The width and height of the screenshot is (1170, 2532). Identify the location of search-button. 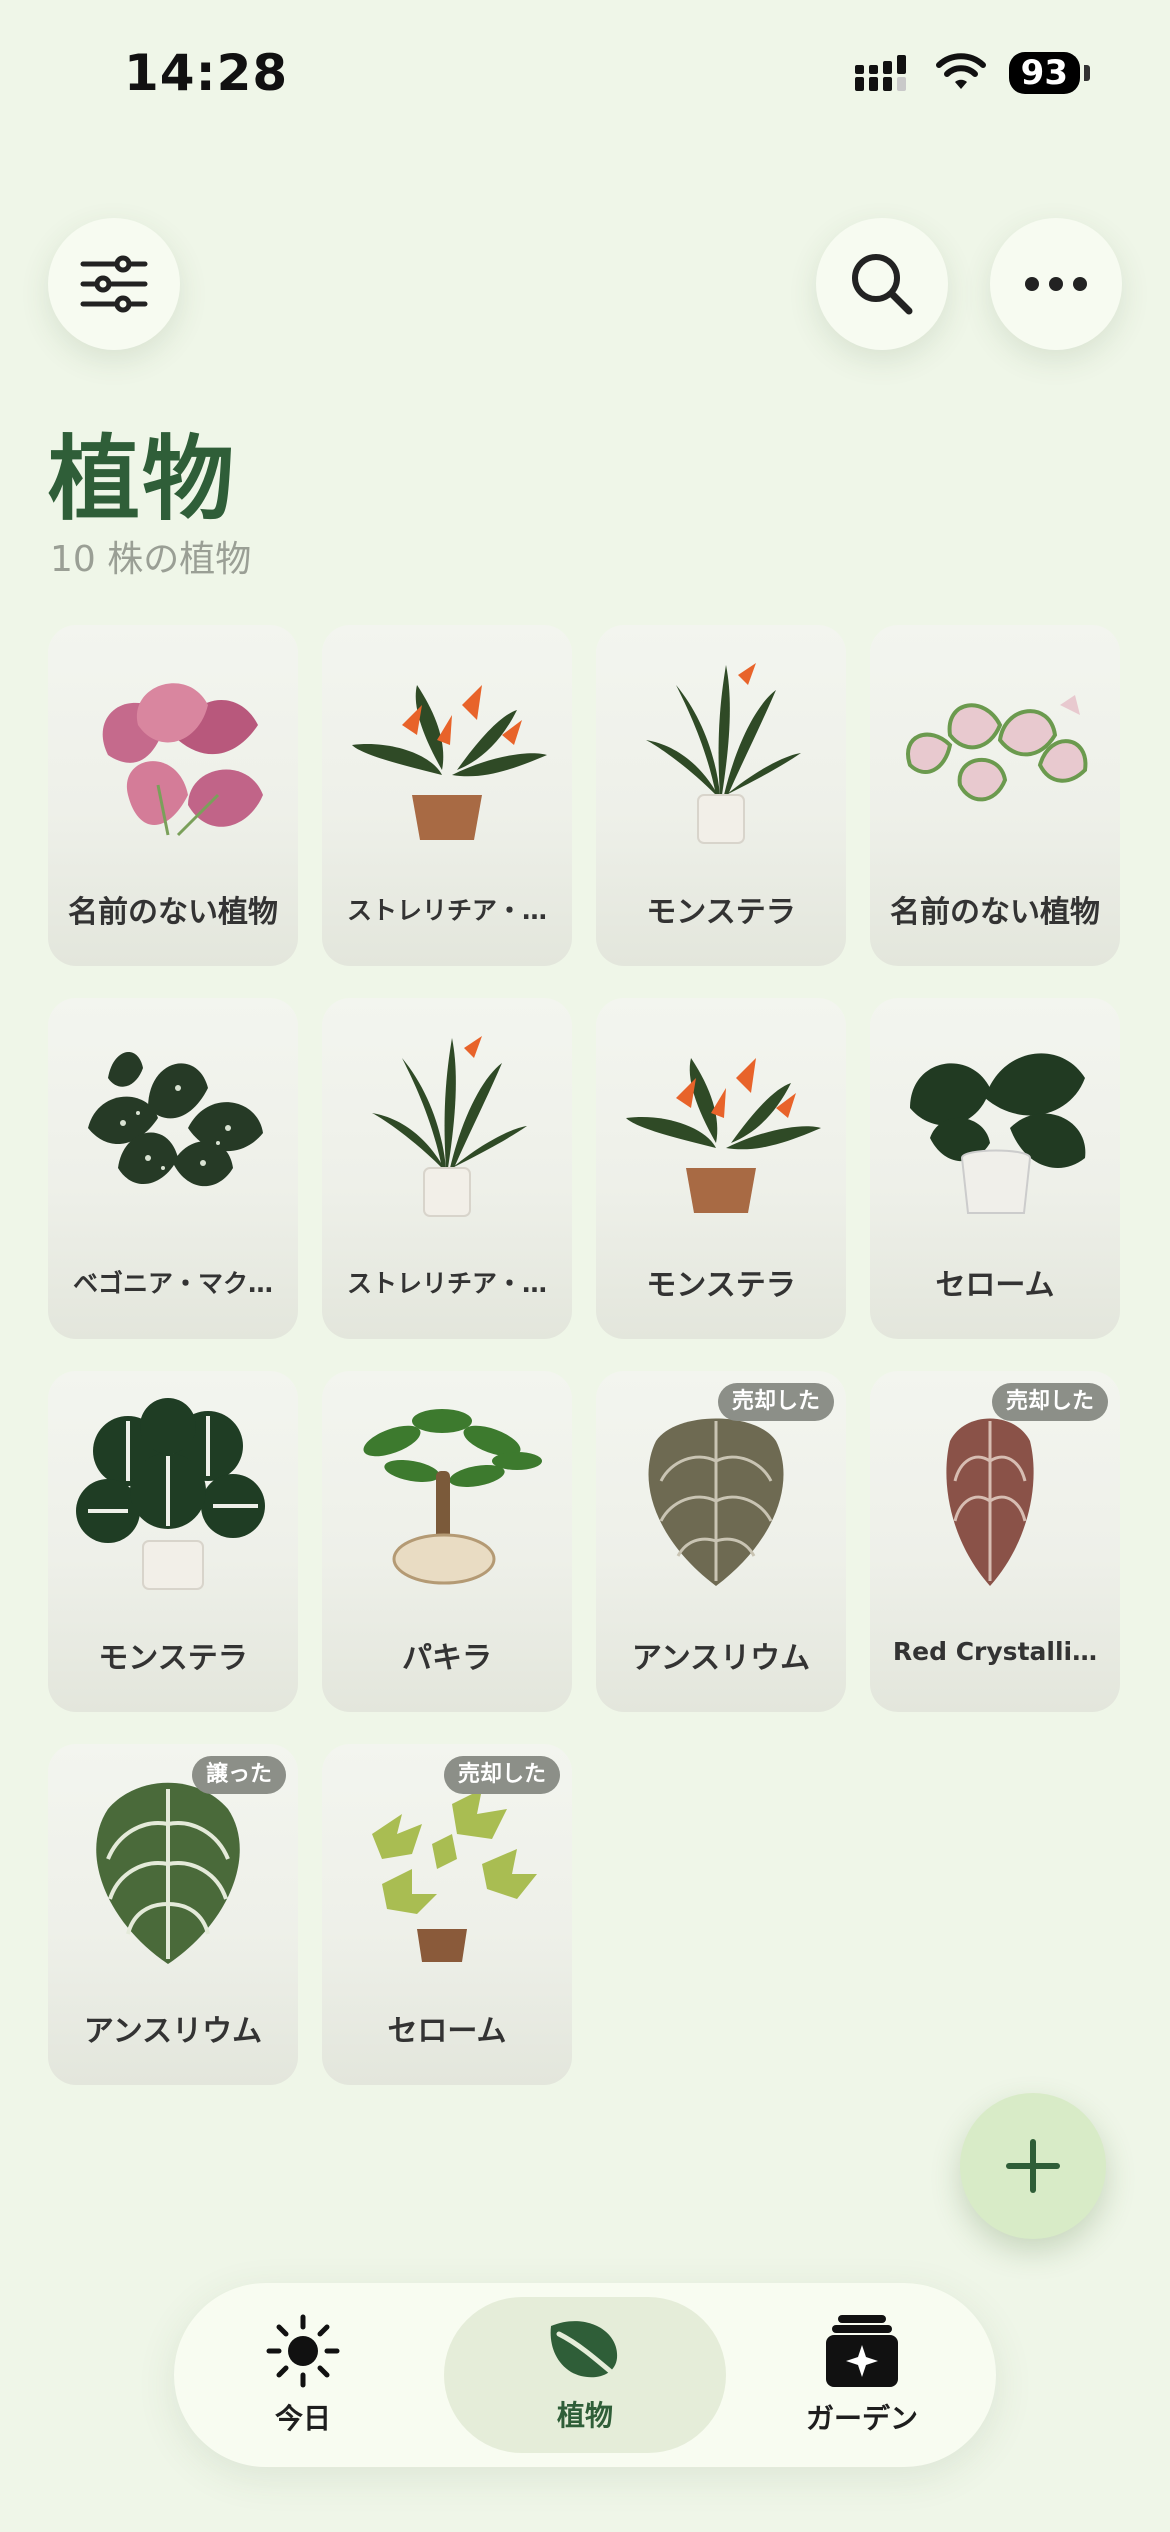
(882, 284).